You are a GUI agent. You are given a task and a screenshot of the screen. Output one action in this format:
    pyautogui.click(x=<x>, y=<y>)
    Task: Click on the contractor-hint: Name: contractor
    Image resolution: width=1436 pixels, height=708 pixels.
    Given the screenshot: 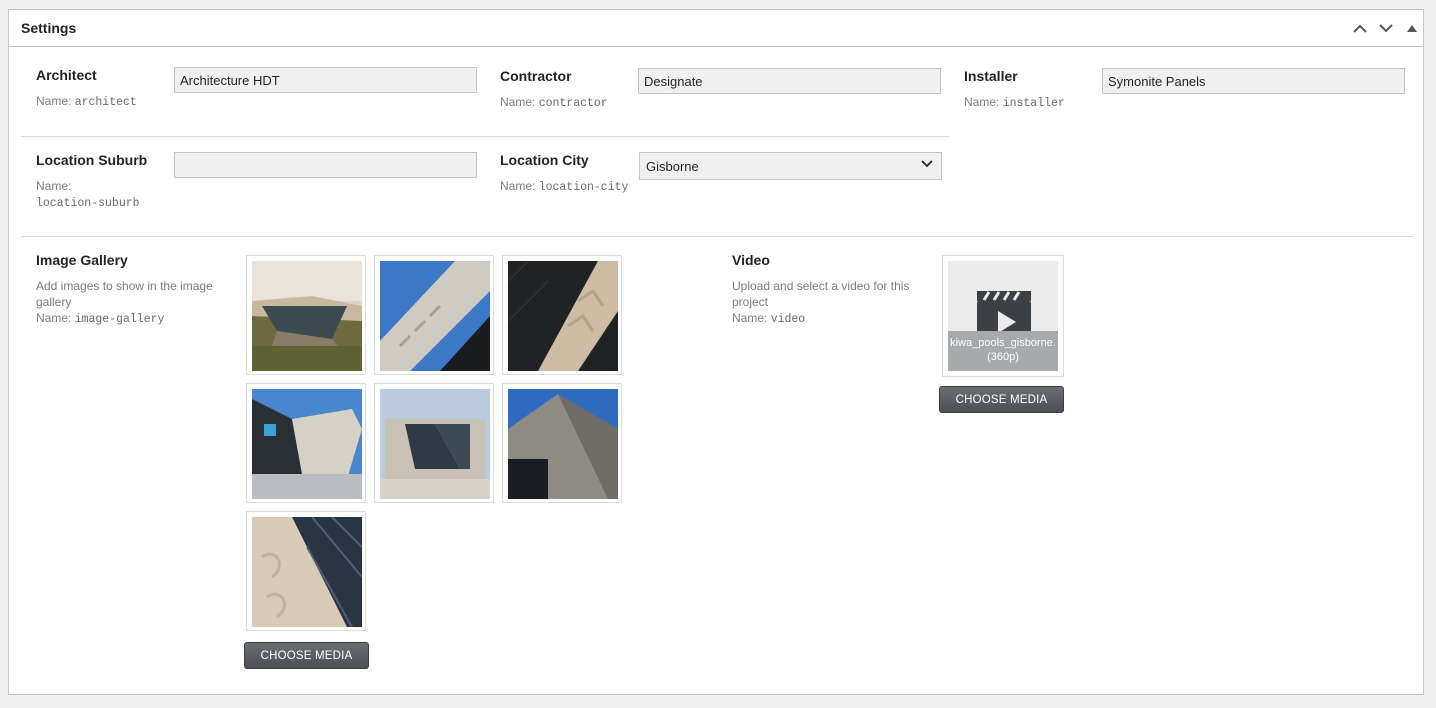 What is the action you would take?
    pyautogui.click(x=554, y=102)
    